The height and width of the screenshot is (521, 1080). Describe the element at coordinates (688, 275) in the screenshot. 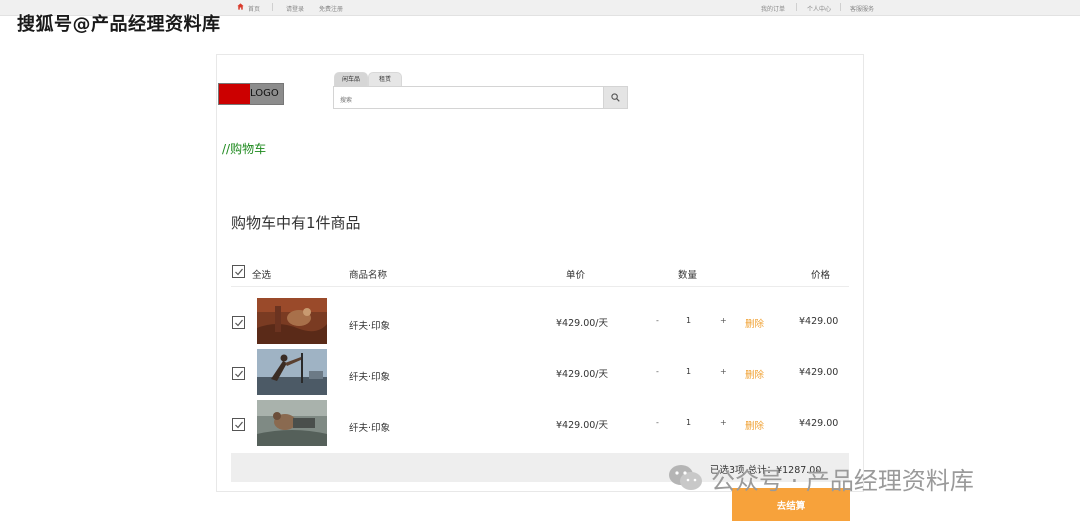

I see `header-quantity: 数量` at that location.